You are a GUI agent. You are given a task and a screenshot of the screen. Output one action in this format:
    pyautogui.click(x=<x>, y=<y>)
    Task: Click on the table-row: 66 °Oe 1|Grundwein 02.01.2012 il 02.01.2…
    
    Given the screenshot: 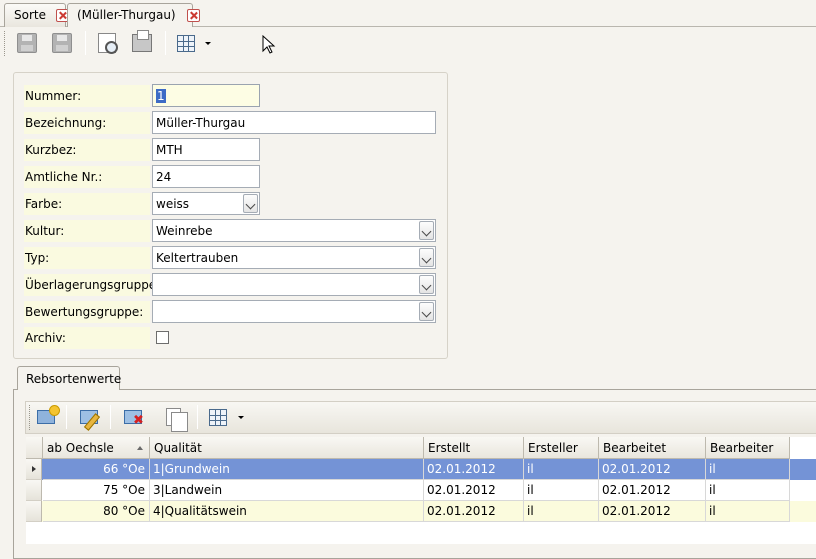 What is the action you would take?
    pyautogui.click(x=421, y=469)
    